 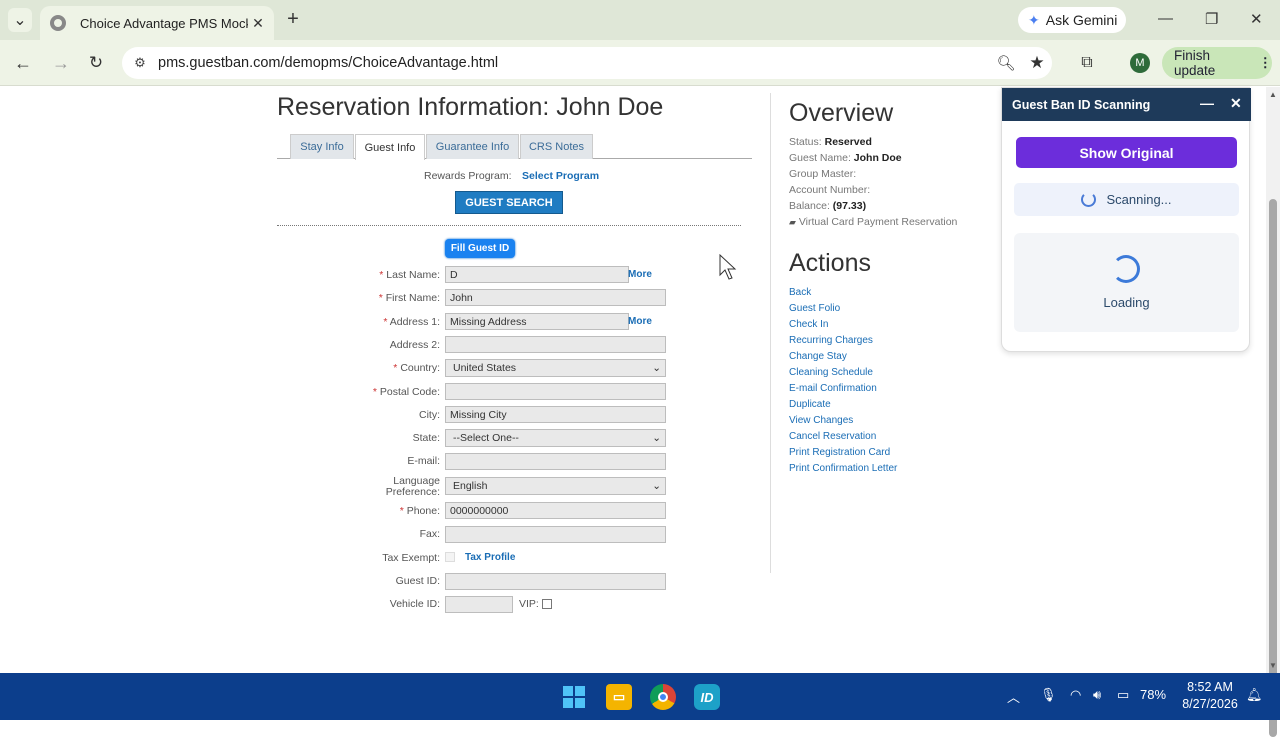 I want to click on action-duplicate-link: Duplicate, so click(x=810, y=404).